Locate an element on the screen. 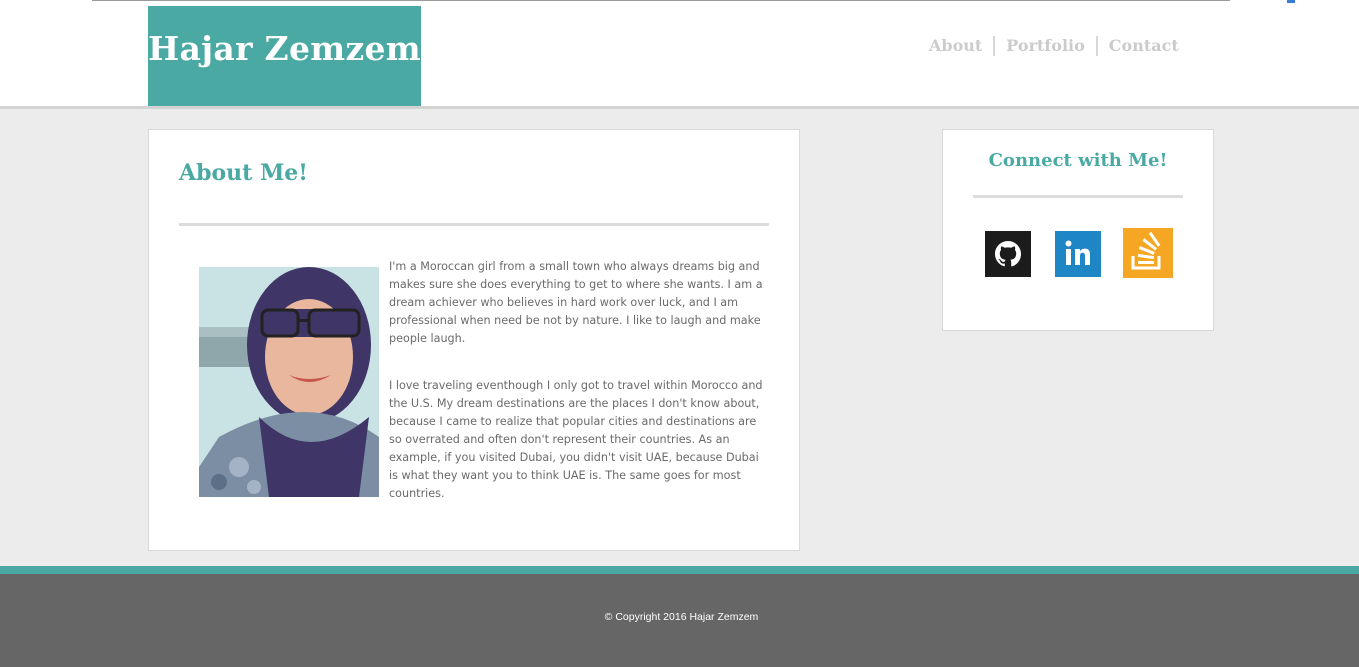 This screenshot has height=667, width=1359. nav-about-link: About is located at coordinates (955, 46).